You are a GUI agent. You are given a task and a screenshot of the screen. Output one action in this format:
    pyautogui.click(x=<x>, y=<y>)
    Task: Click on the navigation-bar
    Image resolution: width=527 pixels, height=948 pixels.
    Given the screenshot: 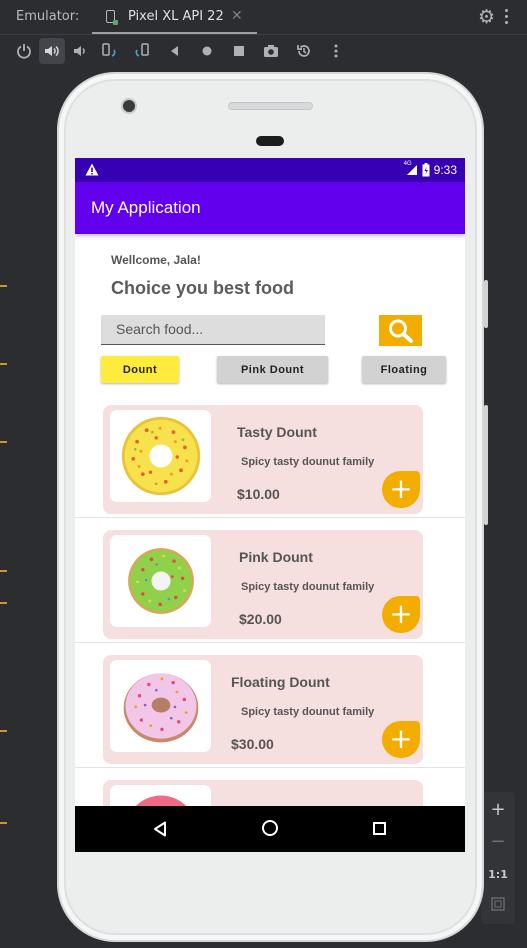 What is the action you would take?
    pyautogui.click(x=270, y=829)
    